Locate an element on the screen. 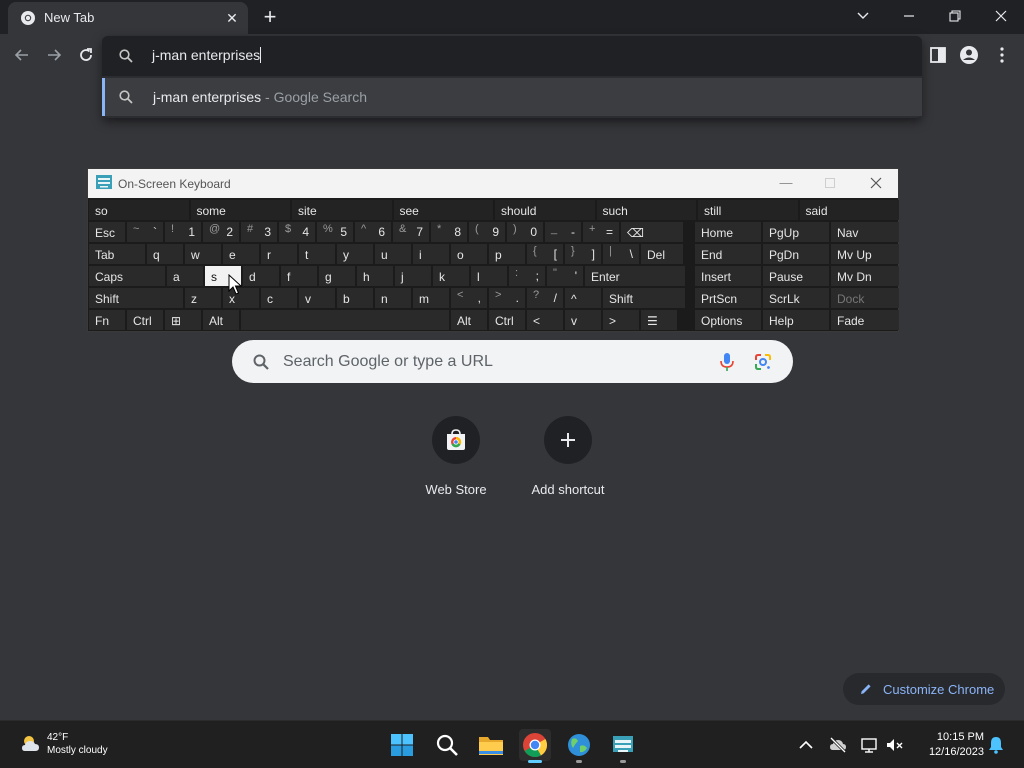 Image resolution: width=1024 pixels, height=768 pixels. key-o: o is located at coordinates (469, 254).